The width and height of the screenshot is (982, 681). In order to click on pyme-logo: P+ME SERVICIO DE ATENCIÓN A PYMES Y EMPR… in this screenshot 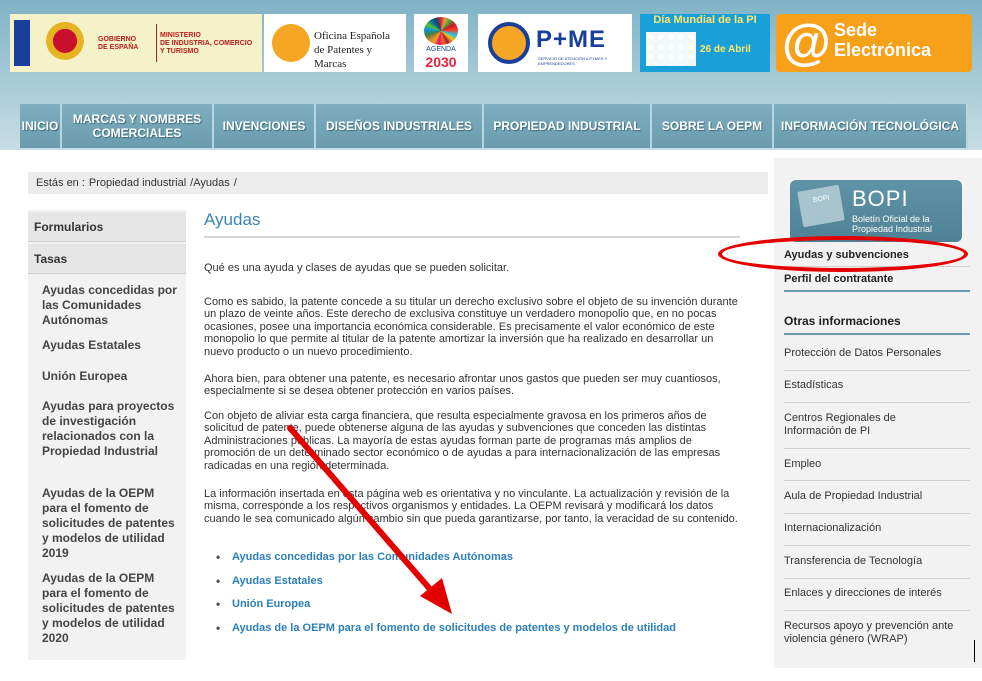, I will do `click(555, 43)`.